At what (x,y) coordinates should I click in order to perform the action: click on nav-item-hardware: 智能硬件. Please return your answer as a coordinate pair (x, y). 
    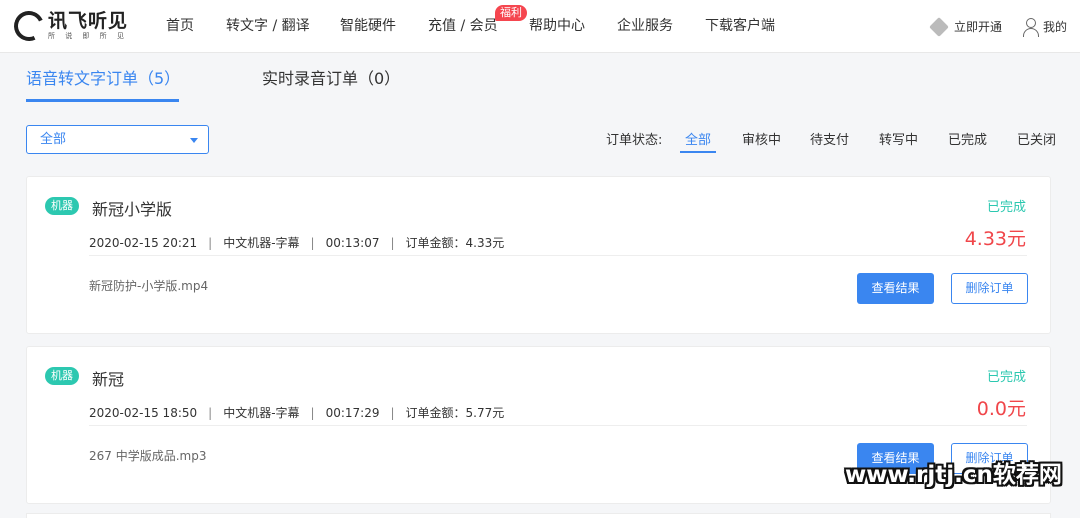
    Looking at the image, I should click on (368, 26).